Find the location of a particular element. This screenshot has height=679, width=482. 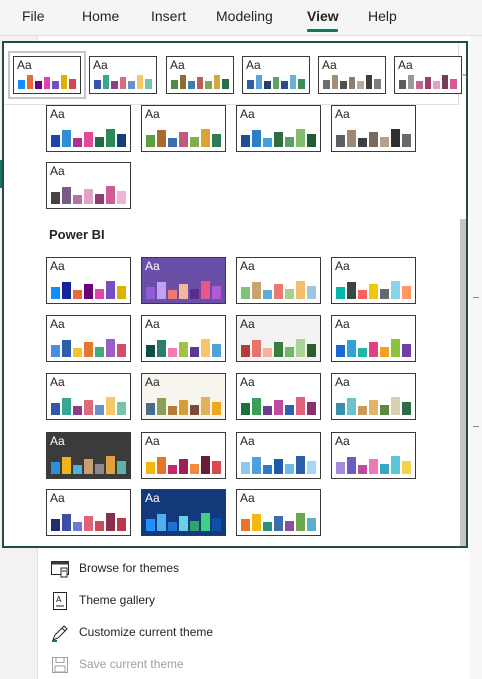

gallery-scrollbar is located at coordinates (463, 382).